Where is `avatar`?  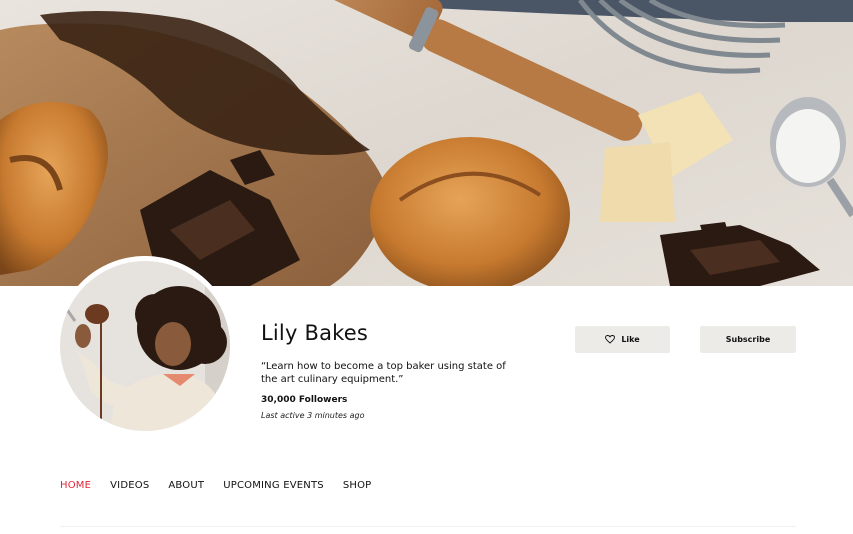
avatar is located at coordinates (145, 346).